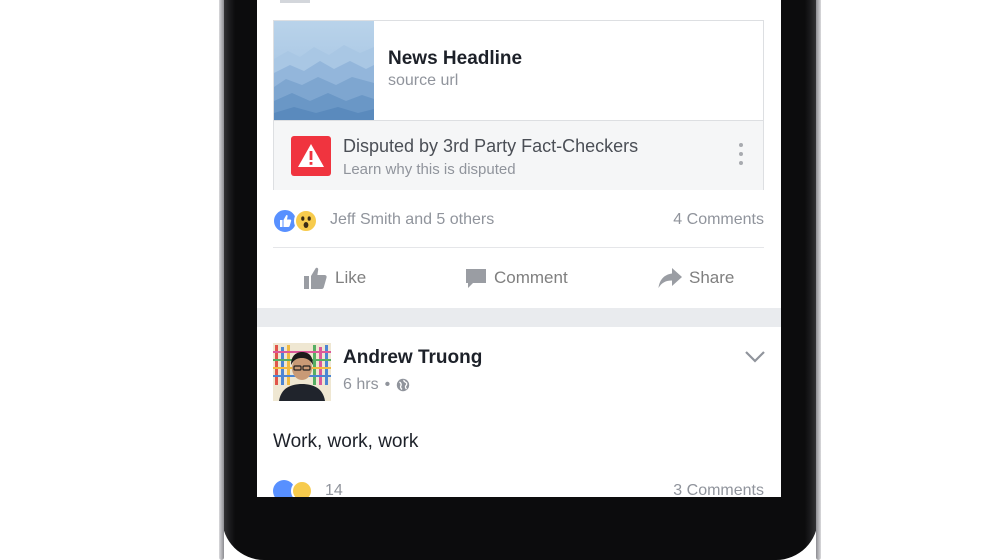 The image size is (990, 560). What do you see at coordinates (334, 489) in the screenshot?
I see `reaction-count: 14` at bounding box center [334, 489].